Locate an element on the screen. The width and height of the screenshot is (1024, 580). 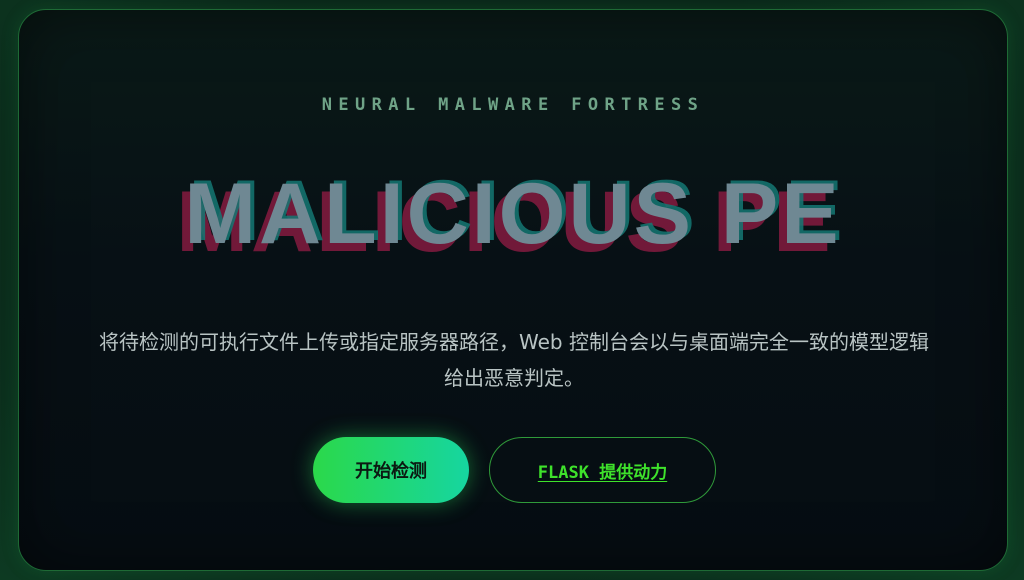
flask-powered-link: FLASK 提供动力 is located at coordinates (602, 470).